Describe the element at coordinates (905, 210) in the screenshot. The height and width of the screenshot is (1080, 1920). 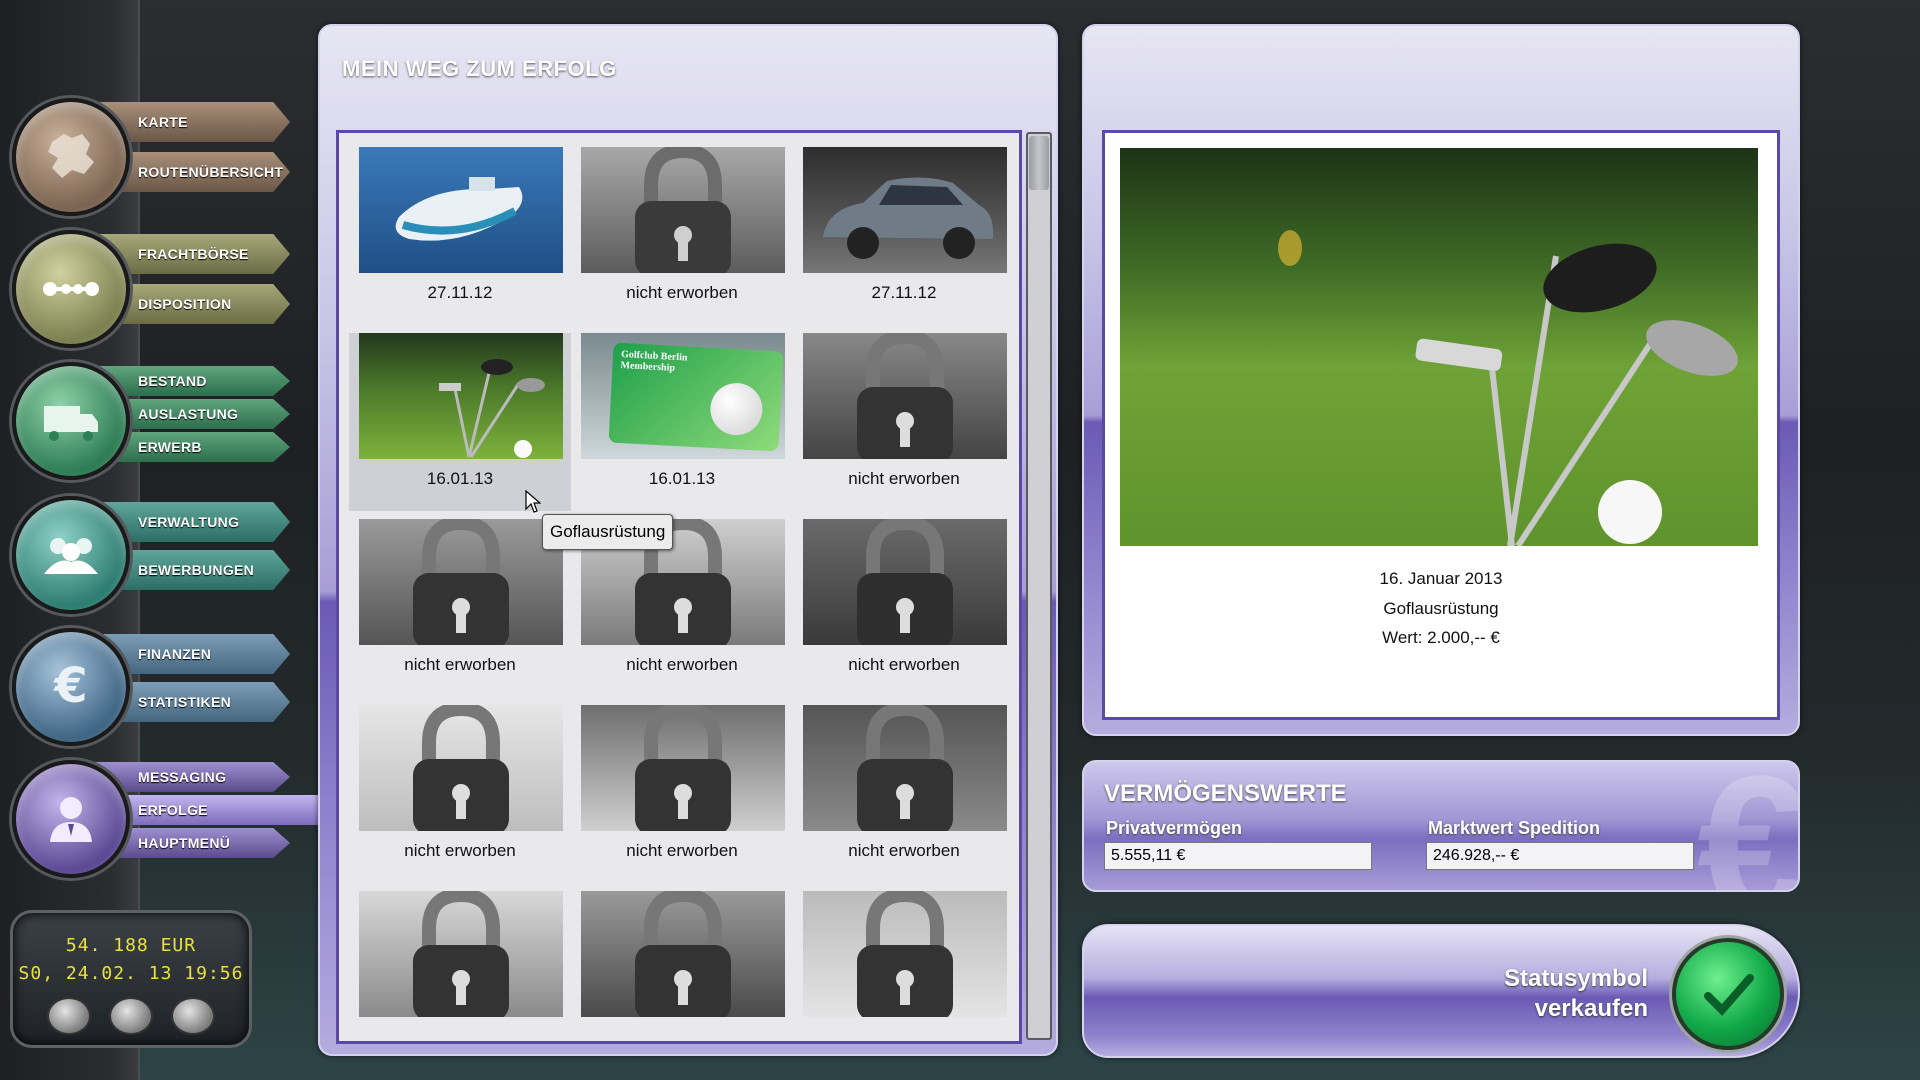
I see `silver-car-image` at that location.